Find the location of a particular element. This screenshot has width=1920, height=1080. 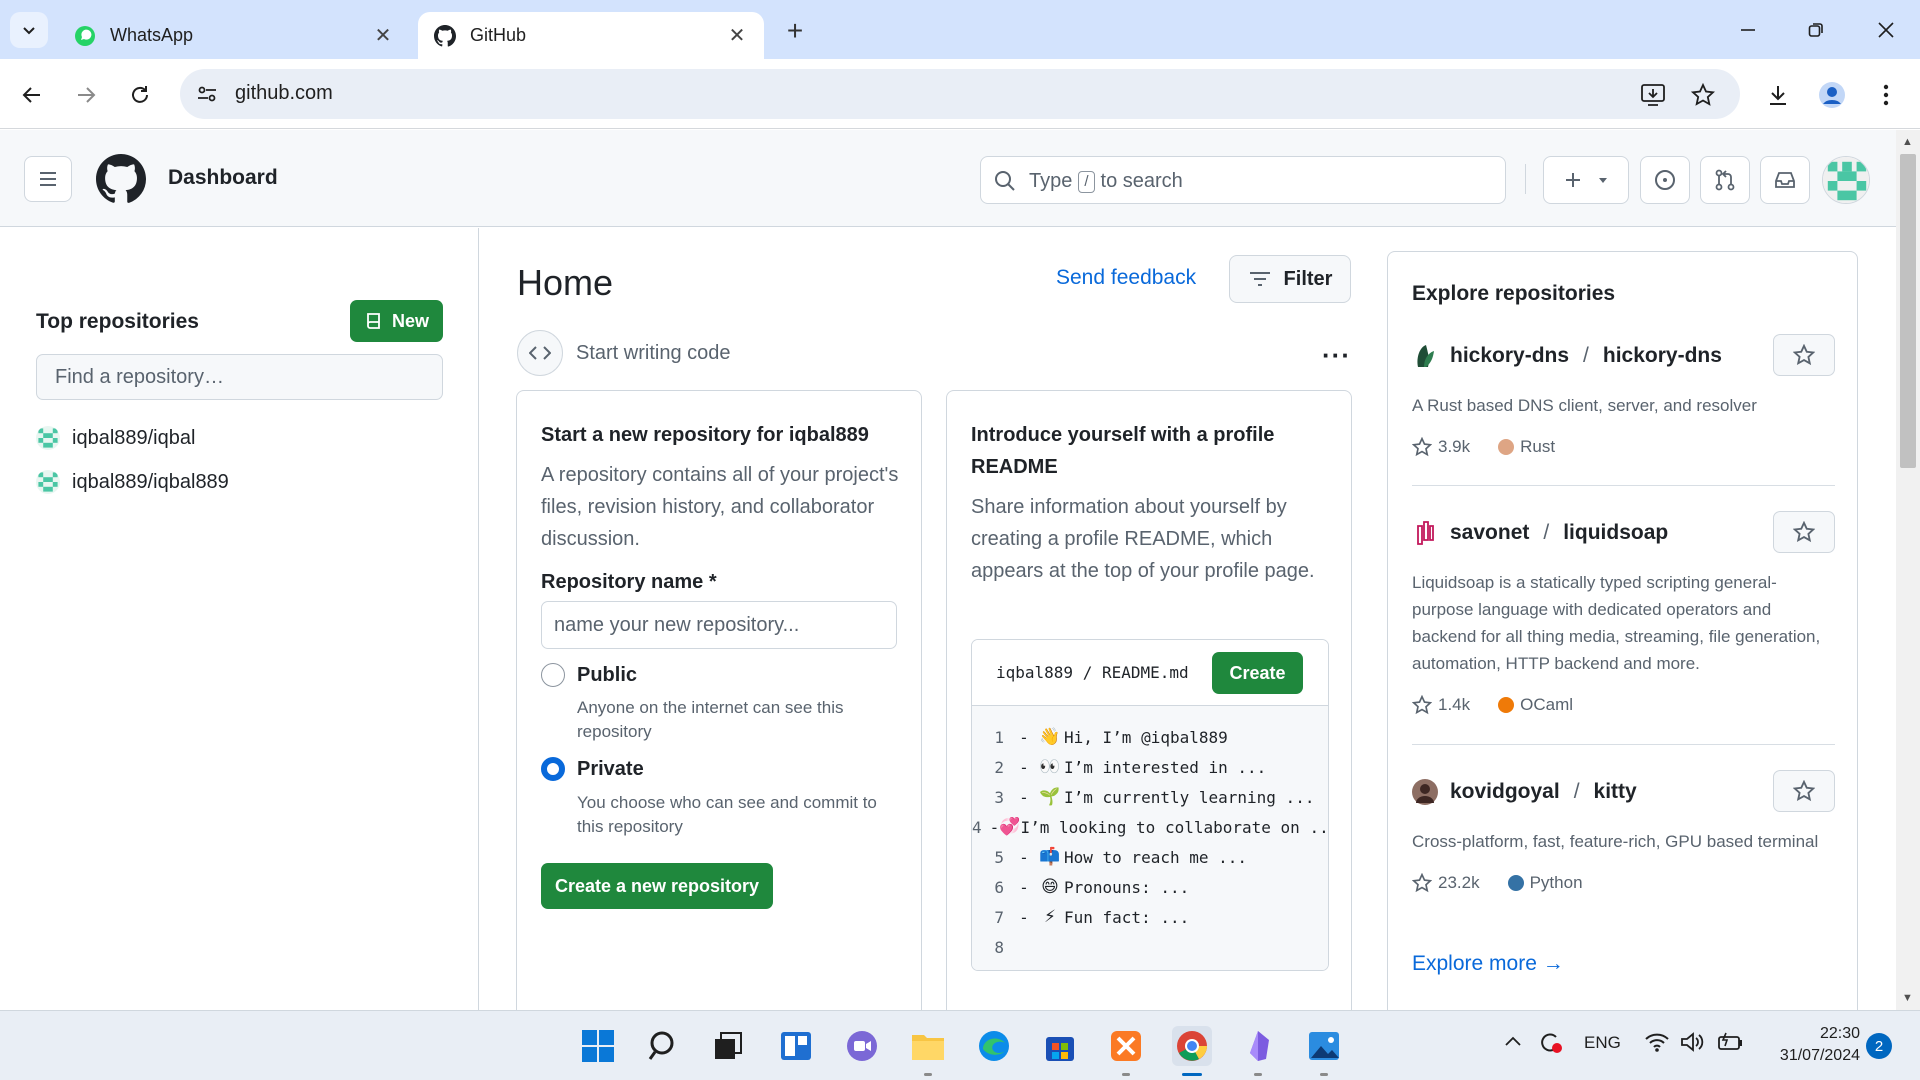

private-radio is located at coordinates (553, 769).